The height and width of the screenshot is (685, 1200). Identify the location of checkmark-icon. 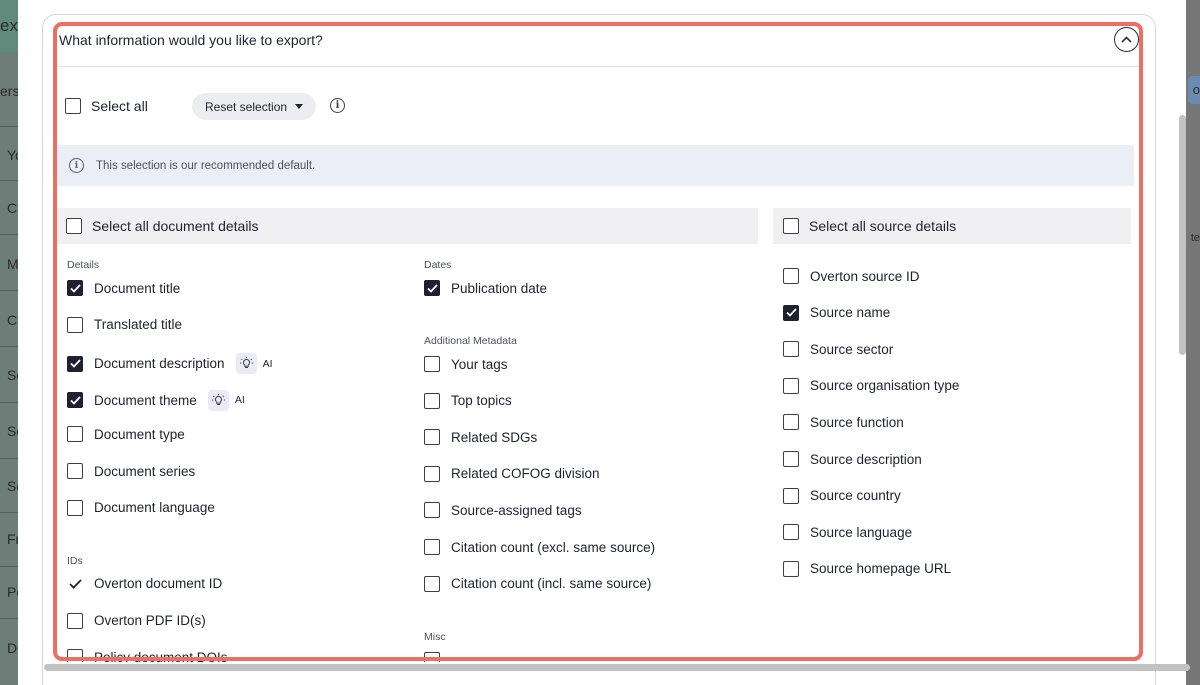
(75, 583).